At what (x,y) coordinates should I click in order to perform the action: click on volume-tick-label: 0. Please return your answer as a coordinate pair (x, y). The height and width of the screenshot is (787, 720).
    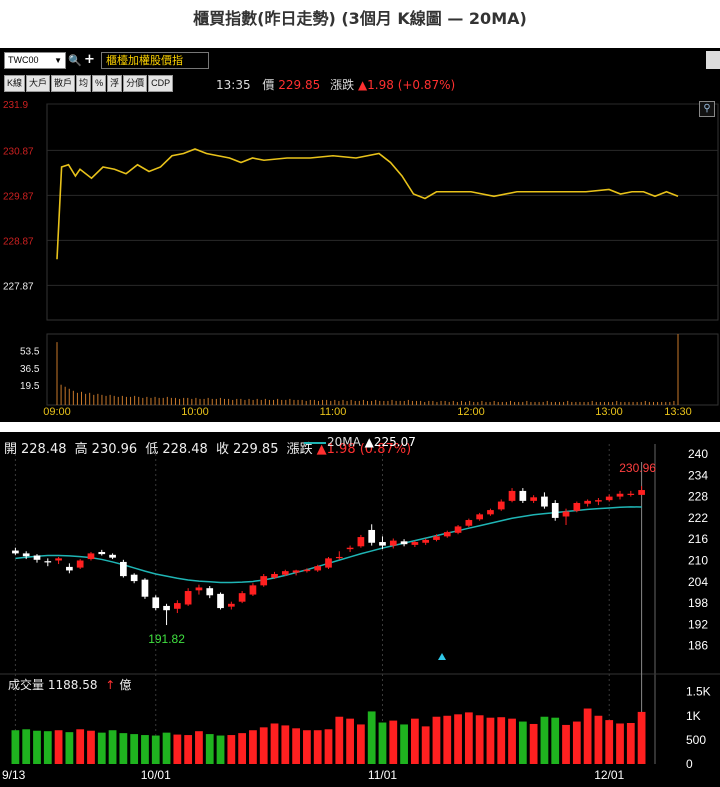
    Looking at the image, I should click on (689, 764).